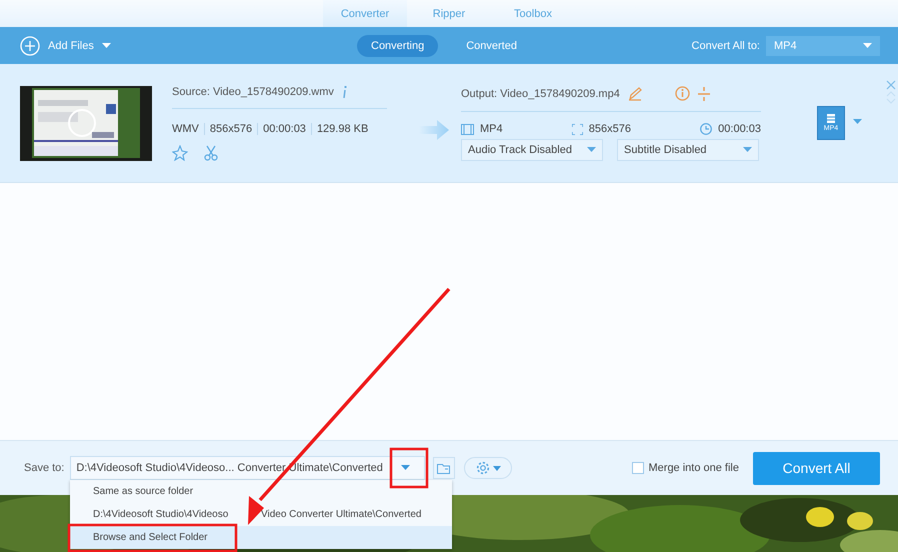 The height and width of the screenshot is (552, 898). Describe the element at coordinates (726, 46) in the screenshot. I see `convert-all-label: Convert All to:` at that location.